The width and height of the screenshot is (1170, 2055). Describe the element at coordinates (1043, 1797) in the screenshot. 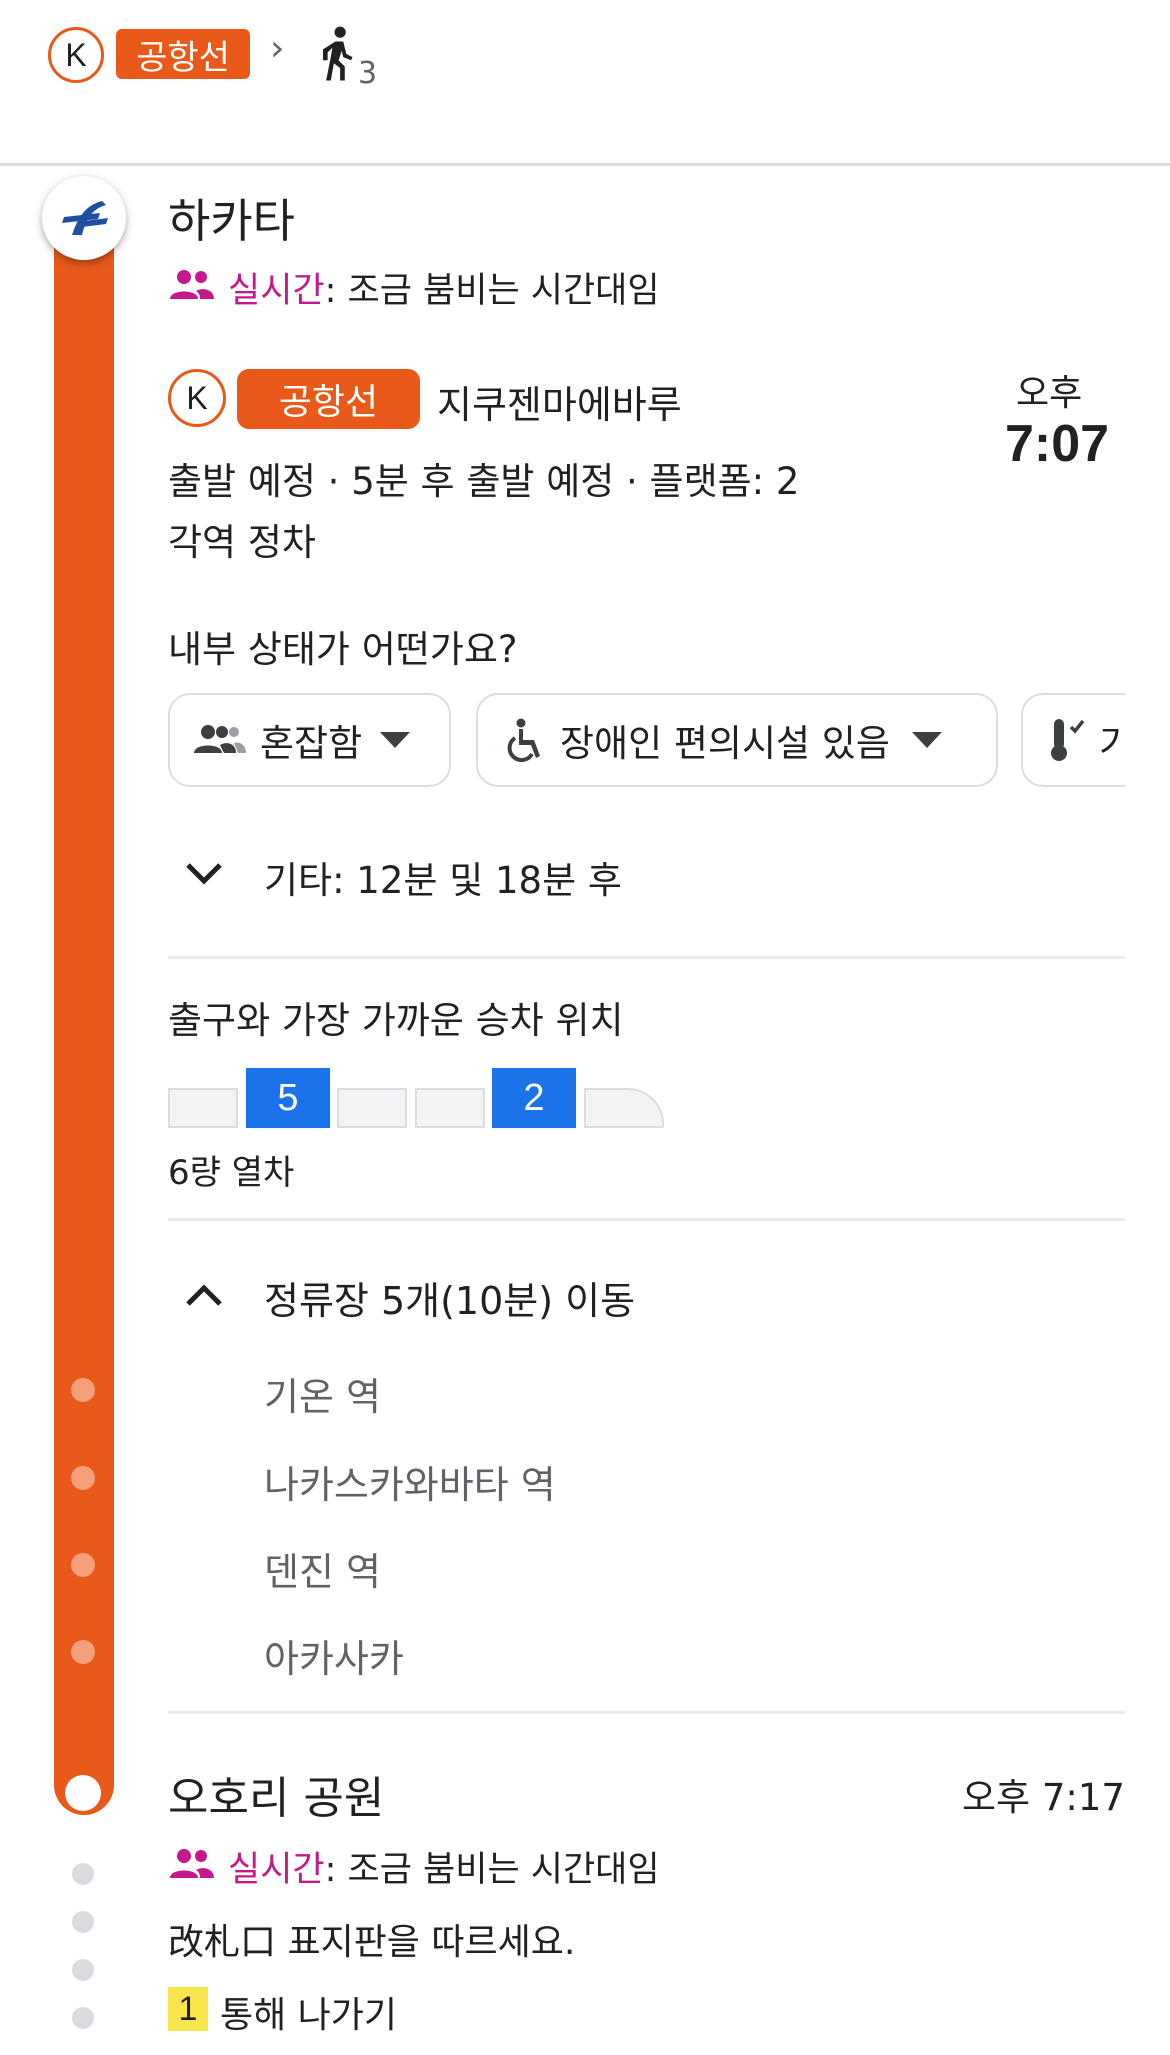

I see `arrival-time: 오후 7:17` at that location.